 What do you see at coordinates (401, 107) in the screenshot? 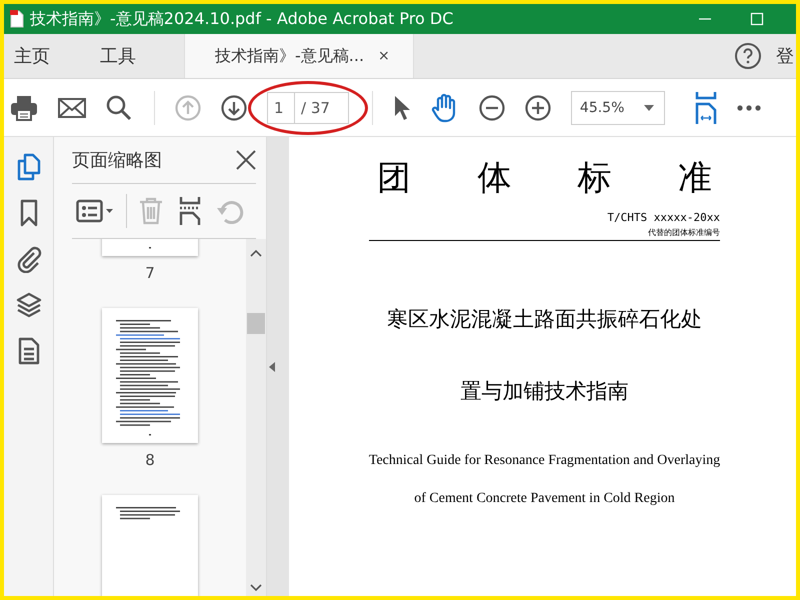
I see `pointer-icon` at bounding box center [401, 107].